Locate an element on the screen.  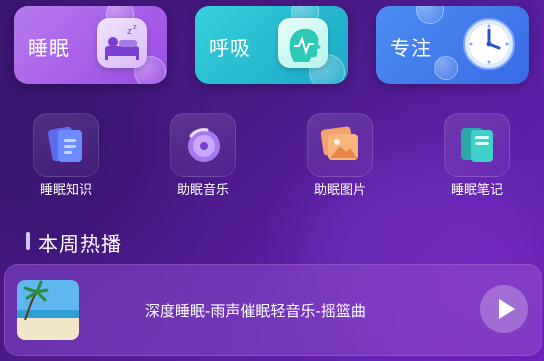
music-disc-icon is located at coordinates (203, 145).